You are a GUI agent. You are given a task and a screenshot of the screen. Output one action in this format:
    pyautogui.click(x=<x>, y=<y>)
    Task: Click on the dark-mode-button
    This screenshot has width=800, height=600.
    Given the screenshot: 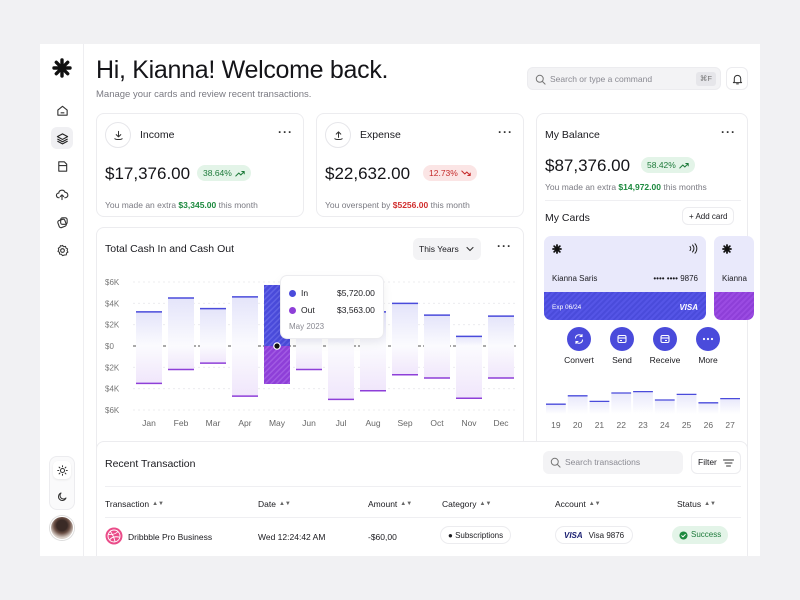 What is the action you would take?
    pyautogui.click(x=62, y=496)
    